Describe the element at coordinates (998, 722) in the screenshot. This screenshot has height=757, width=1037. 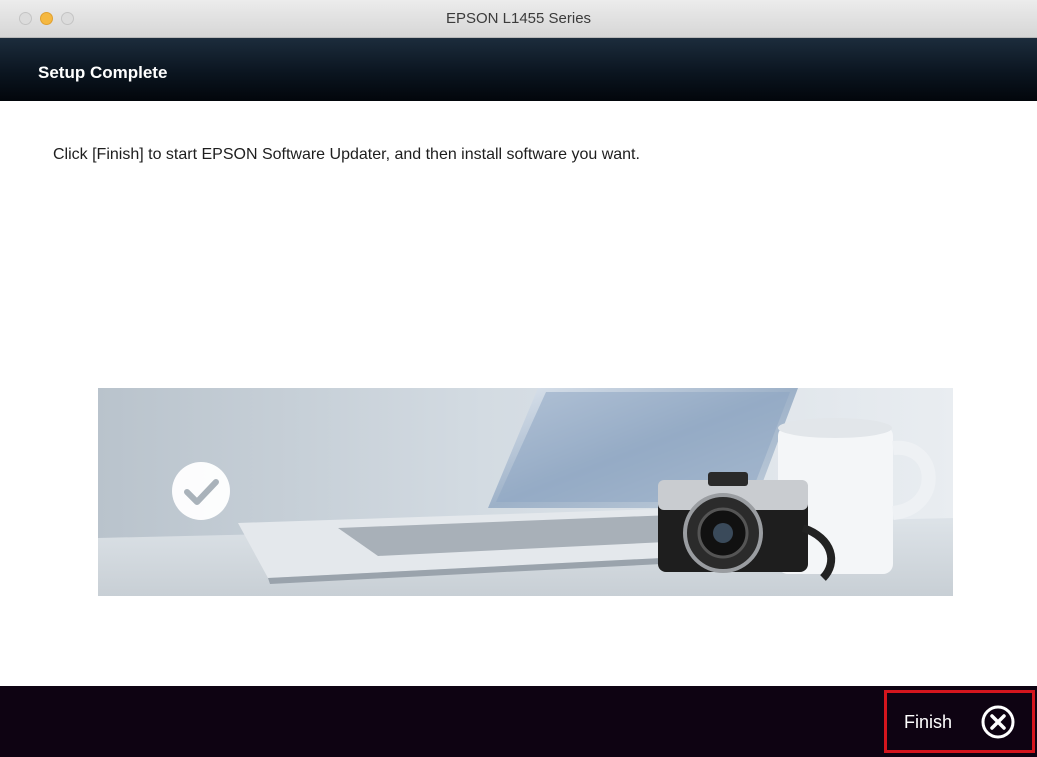
I see `close-circle-icon` at that location.